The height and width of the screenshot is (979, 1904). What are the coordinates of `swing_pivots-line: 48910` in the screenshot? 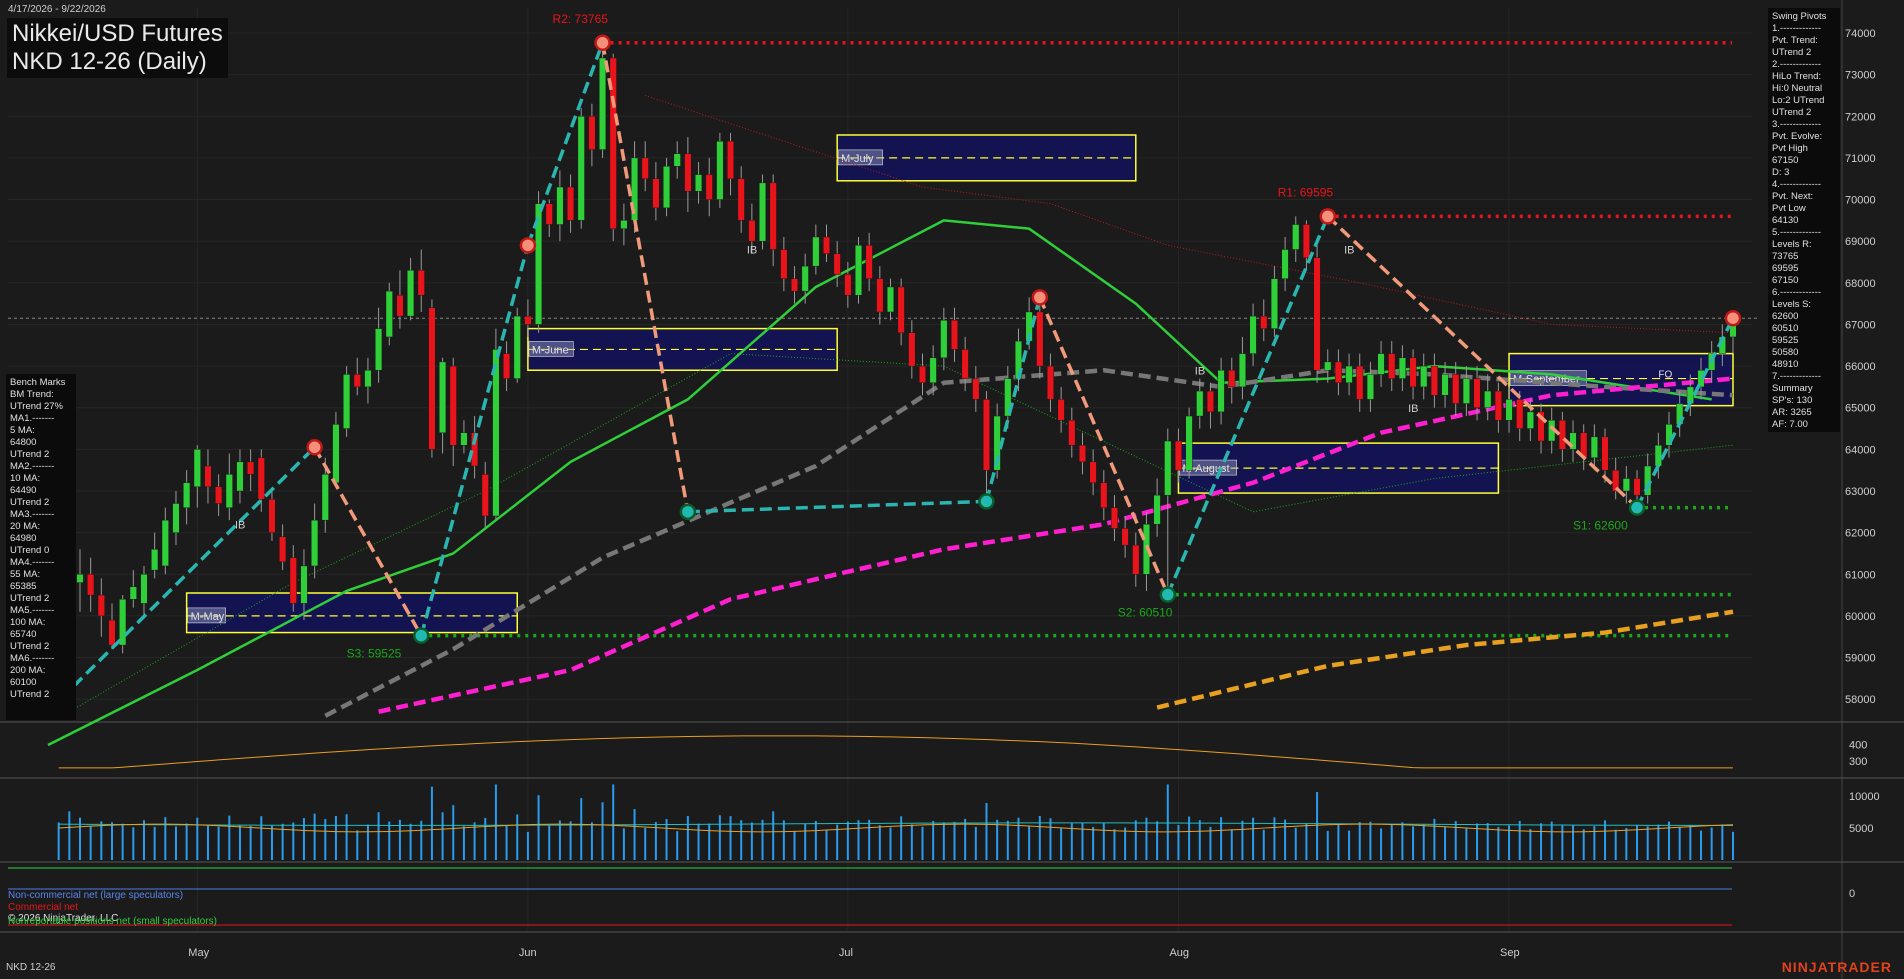 It's located at (1785, 364).